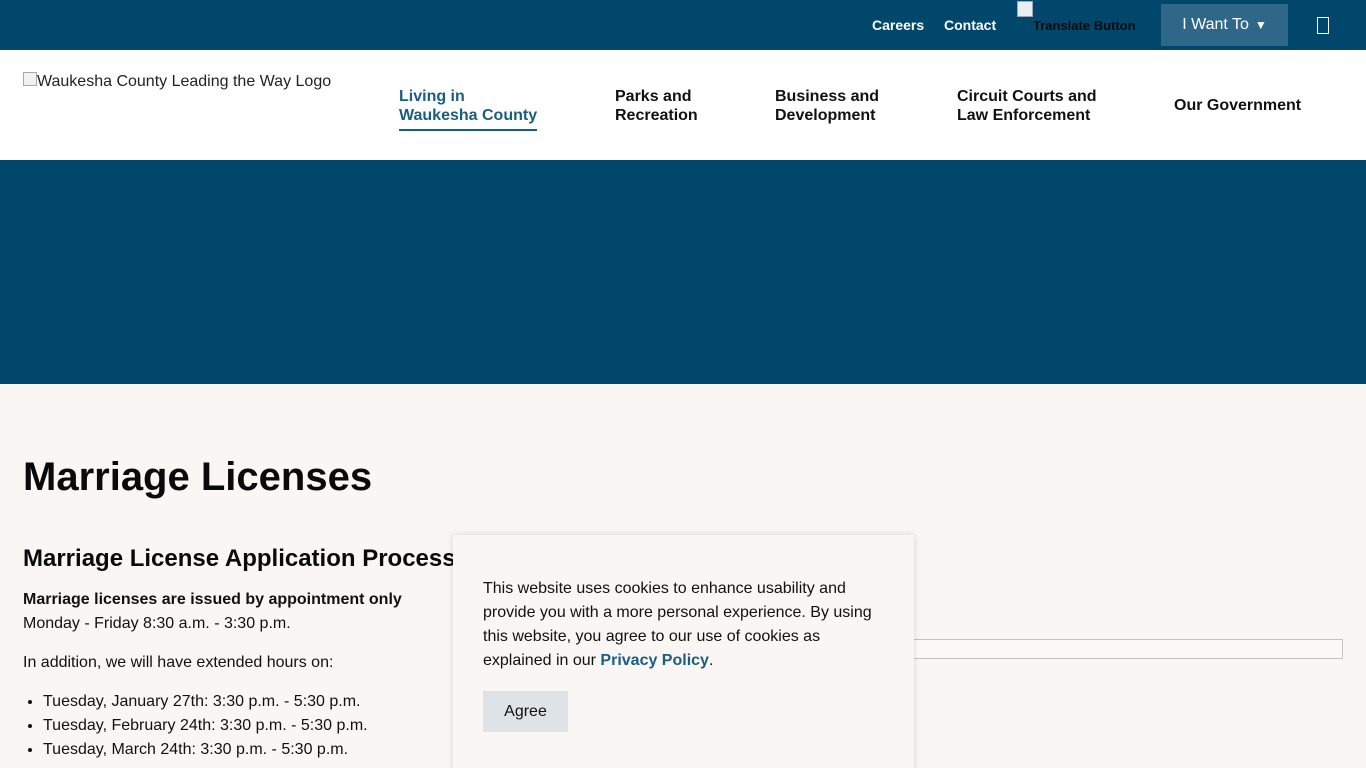  Describe the element at coordinates (432, 96) in the screenshot. I see `nav-item-line1: Living in` at that location.